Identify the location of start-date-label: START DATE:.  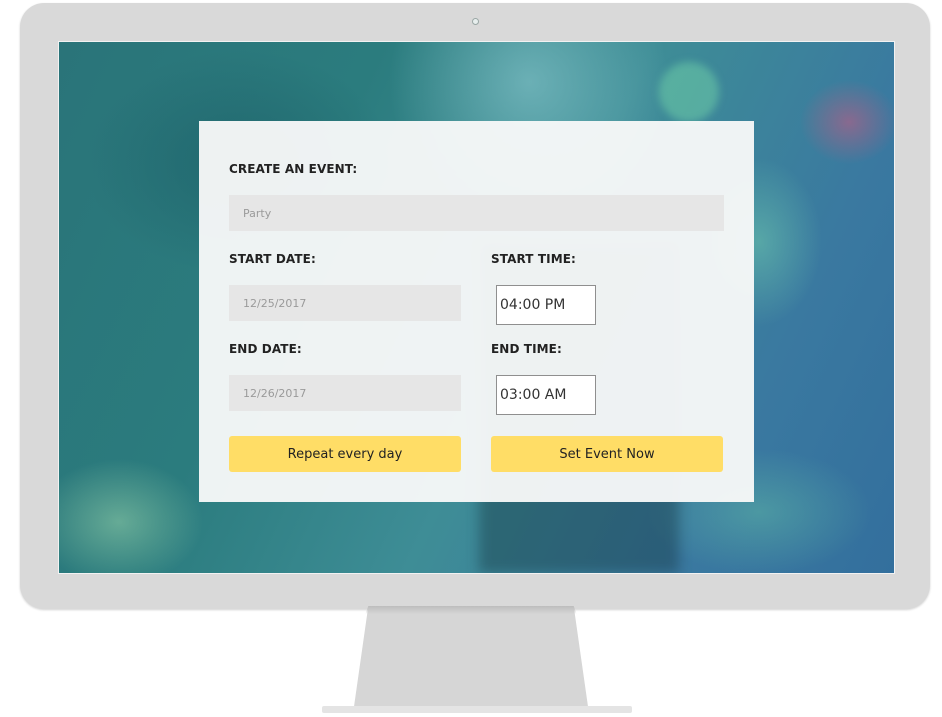
(272, 259).